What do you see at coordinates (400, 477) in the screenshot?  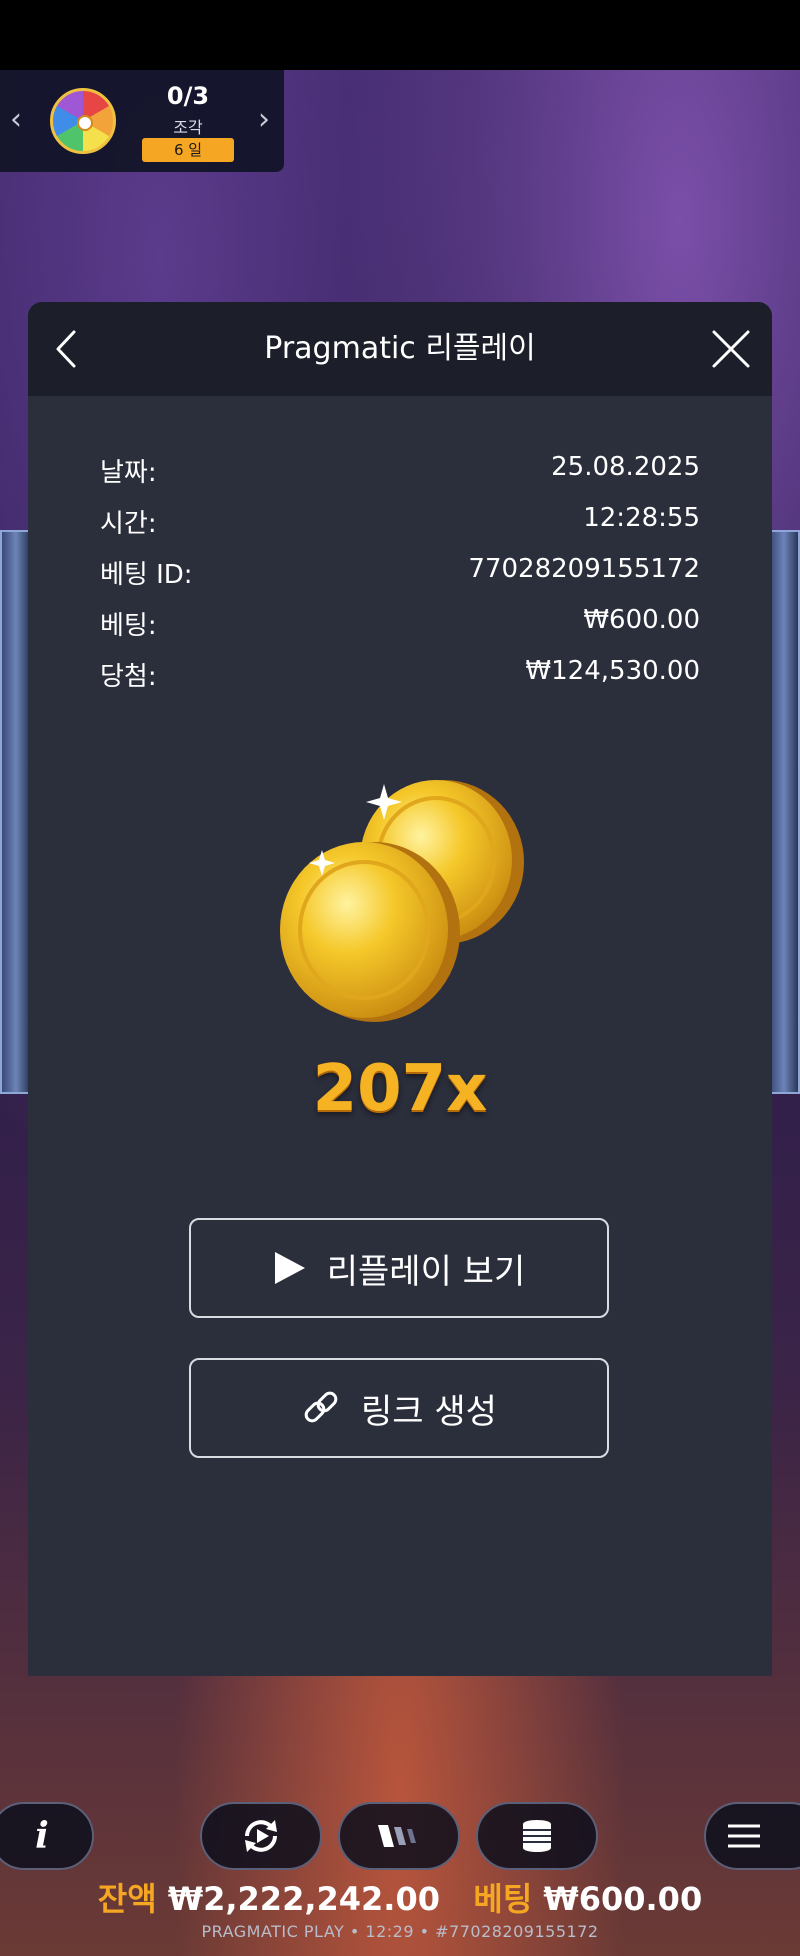 I see `info-row-date: 날짜: 25.08.2025` at bounding box center [400, 477].